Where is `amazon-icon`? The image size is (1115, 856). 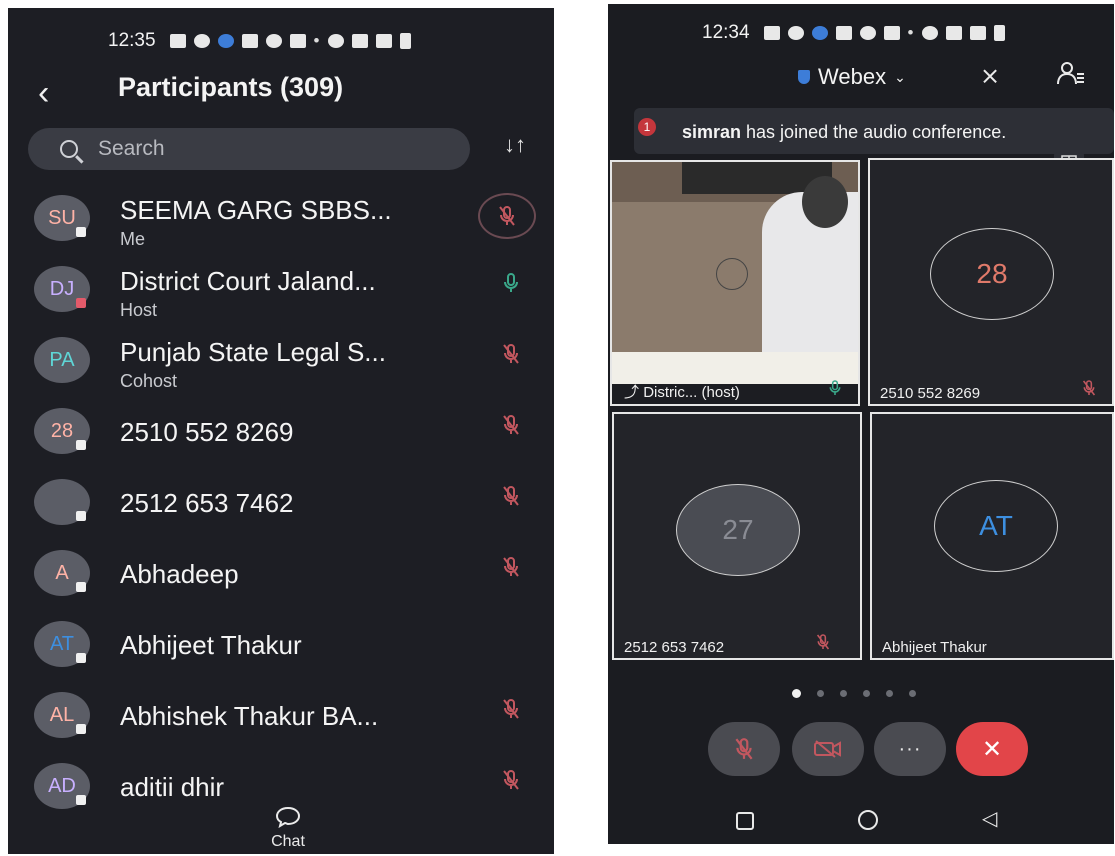 amazon-icon is located at coordinates (843, 33).